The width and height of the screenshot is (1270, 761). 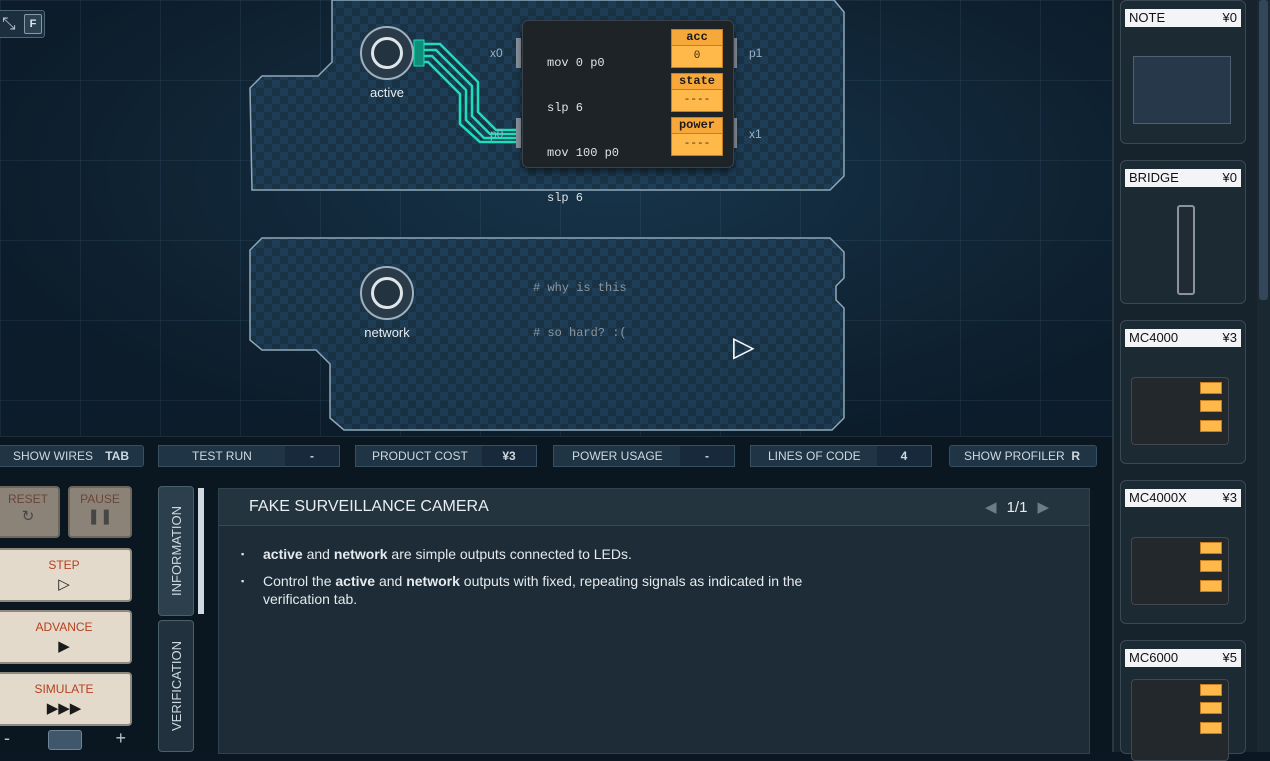 What do you see at coordinates (497, 134) in the screenshot?
I see `pin-p0-label: p0` at bounding box center [497, 134].